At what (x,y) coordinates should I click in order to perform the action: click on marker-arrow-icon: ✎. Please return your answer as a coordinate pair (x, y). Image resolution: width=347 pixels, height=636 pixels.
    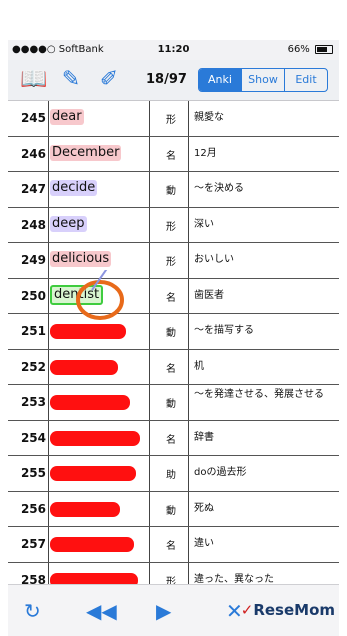
    Looking at the image, I should click on (71, 80).